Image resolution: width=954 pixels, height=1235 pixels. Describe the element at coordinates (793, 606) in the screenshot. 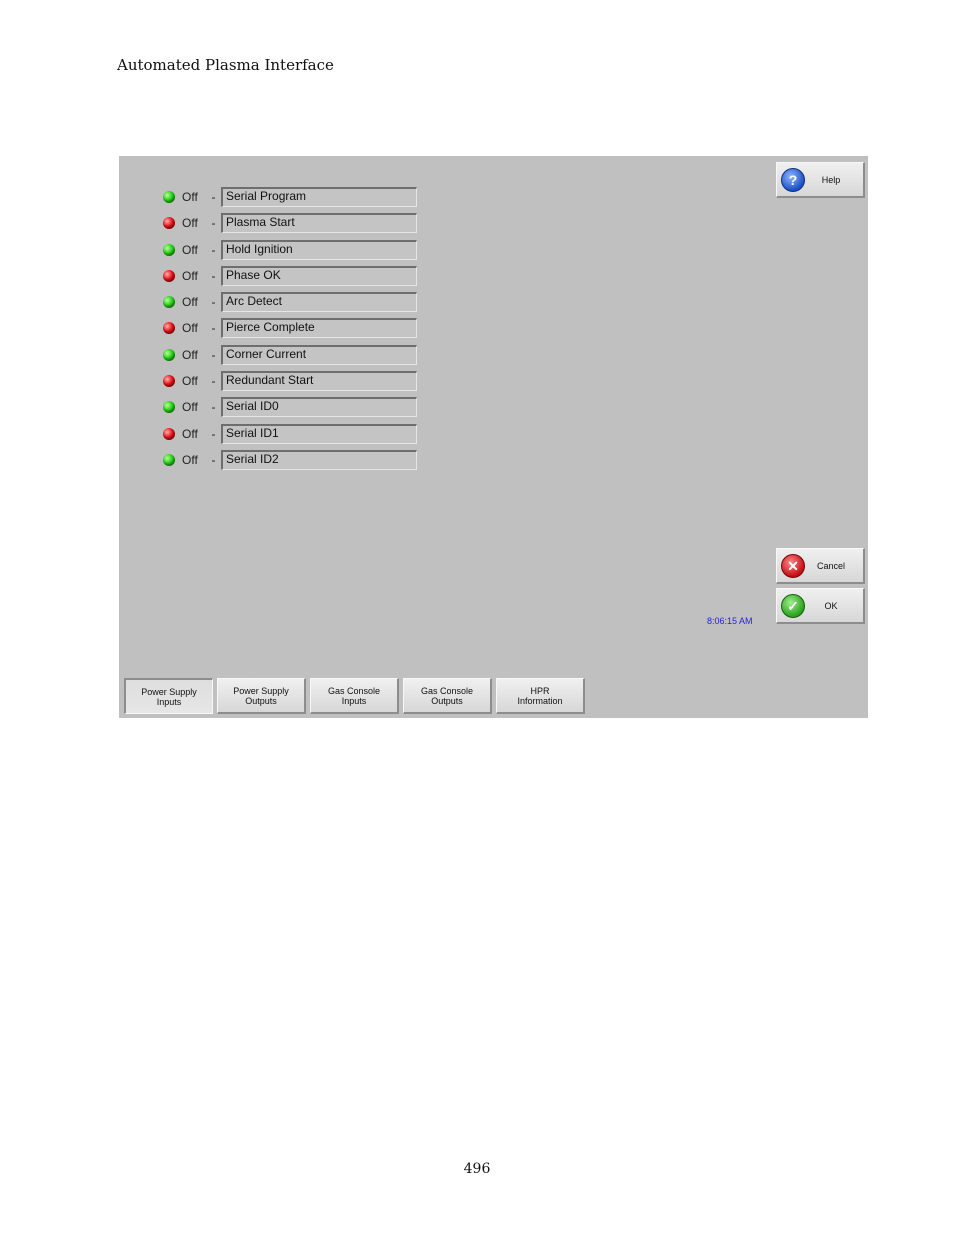

I see `check-icon: ✓` at that location.